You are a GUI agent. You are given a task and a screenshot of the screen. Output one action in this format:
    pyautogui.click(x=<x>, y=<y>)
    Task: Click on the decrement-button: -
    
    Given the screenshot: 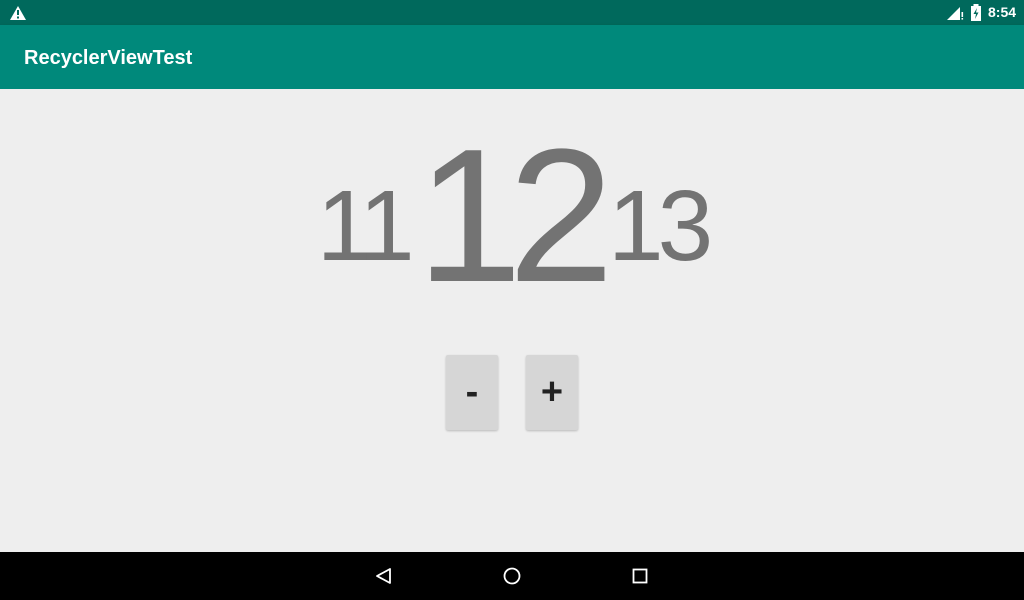 What is the action you would take?
    pyautogui.click(x=472, y=392)
    